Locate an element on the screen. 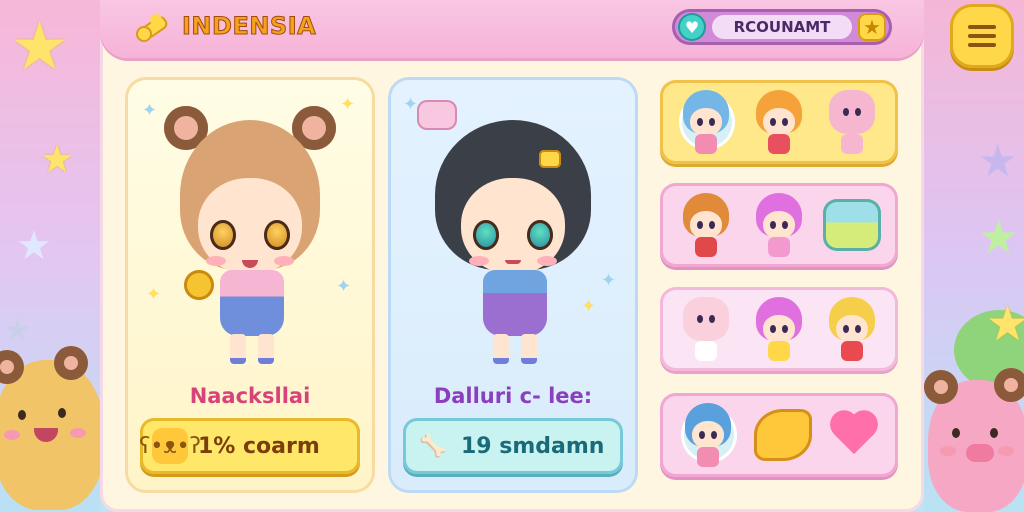  button-label: 1% coarm is located at coordinates (259, 446).